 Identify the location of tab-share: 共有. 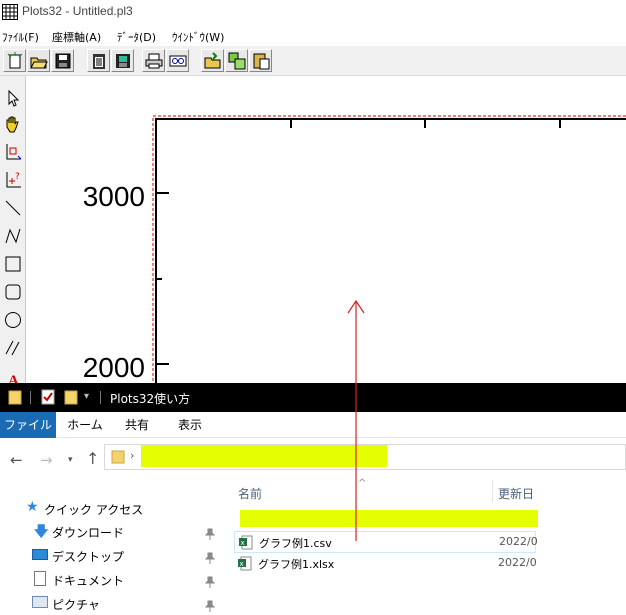
(137, 425).